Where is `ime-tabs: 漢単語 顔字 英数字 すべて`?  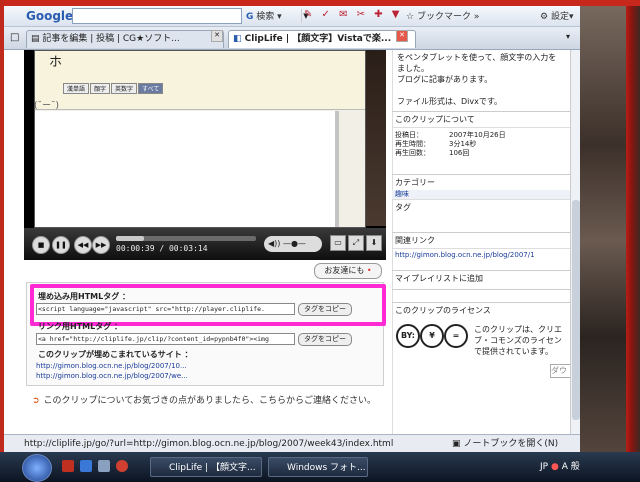 ime-tabs: 漢単語 顔字 英数字 すべて is located at coordinates (113, 88).